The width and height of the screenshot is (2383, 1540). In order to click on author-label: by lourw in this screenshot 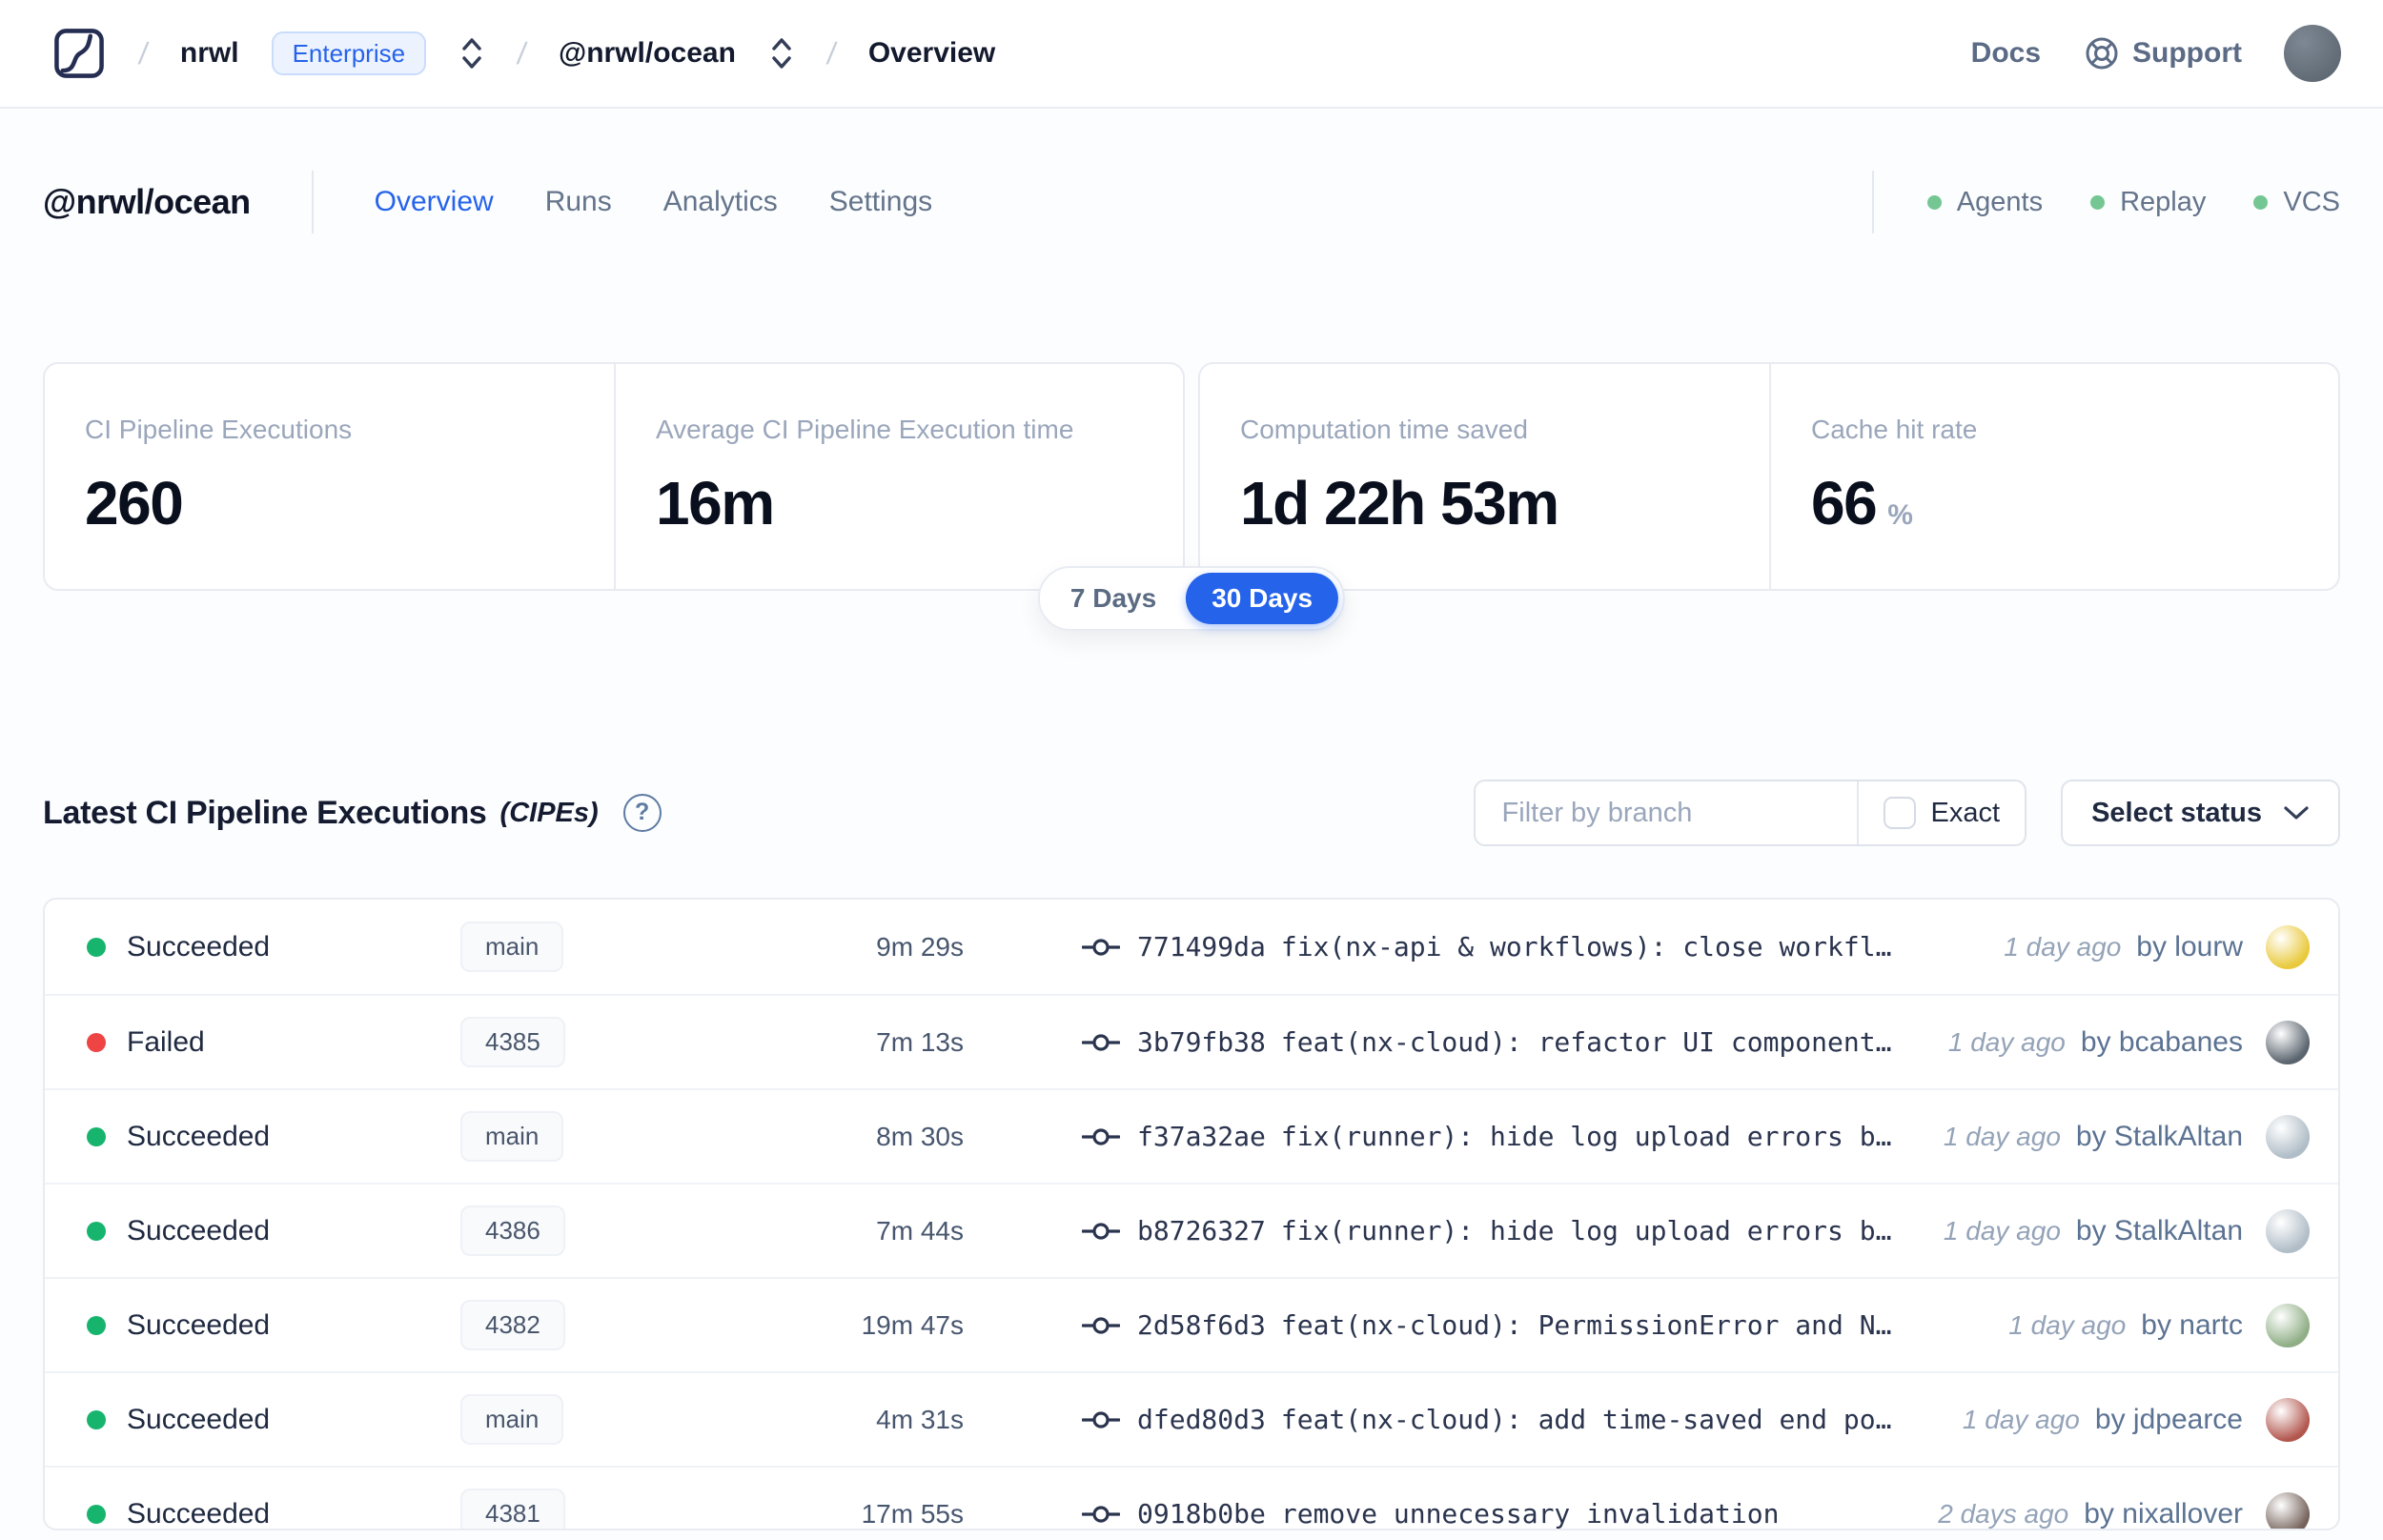, I will do `click(2190, 946)`.